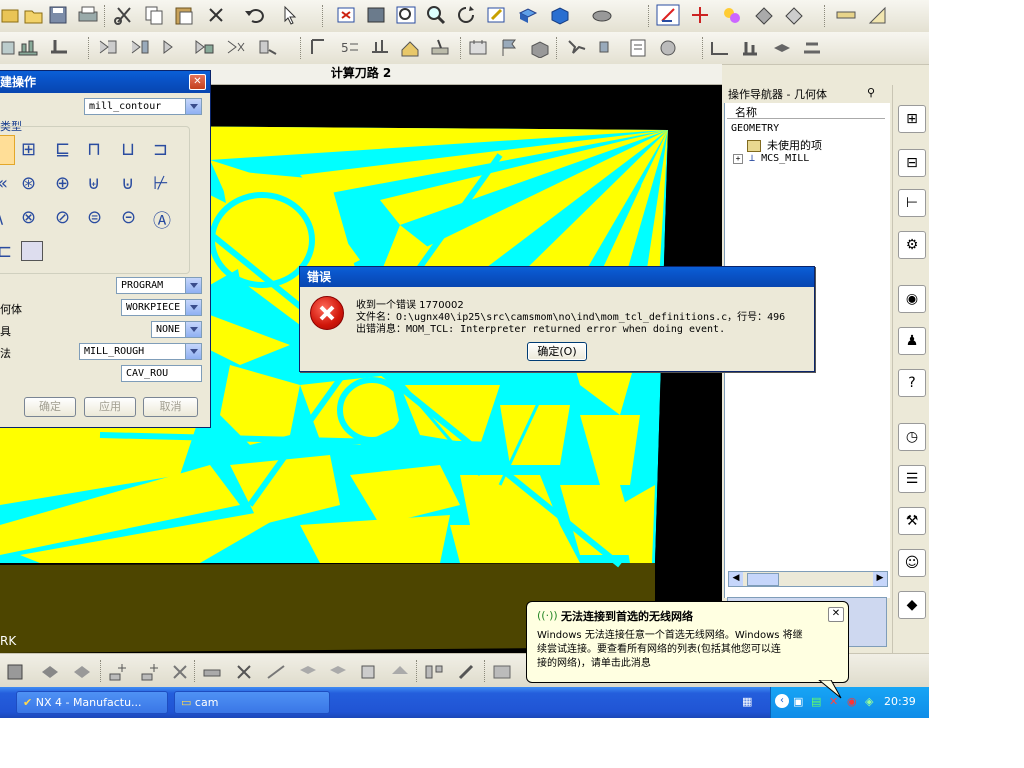  What do you see at coordinates (93, 183) in the screenshot?
I see `streamline-icon: ⊎` at bounding box center [93, 183].